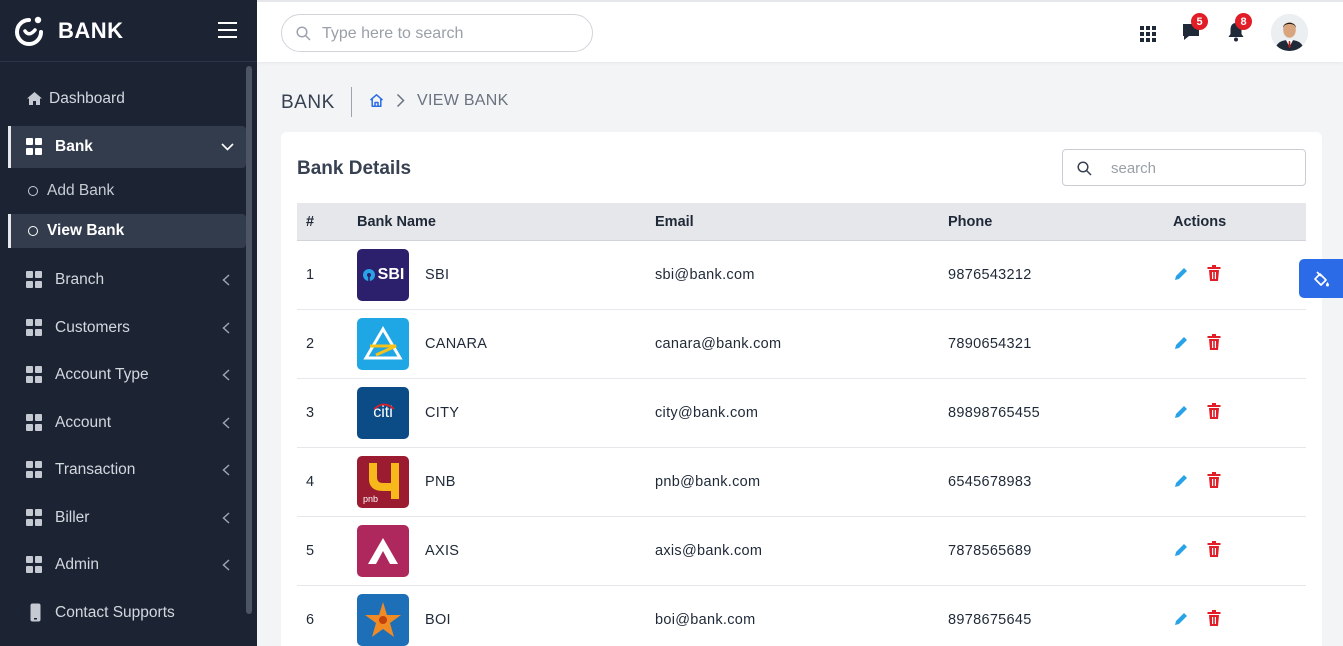 The image size is (1343, 646). What do you see at coordinates (123, 328) in the screenshot?
I see `sidebar-item-customers: Customers` at bounding box center [123, 328].